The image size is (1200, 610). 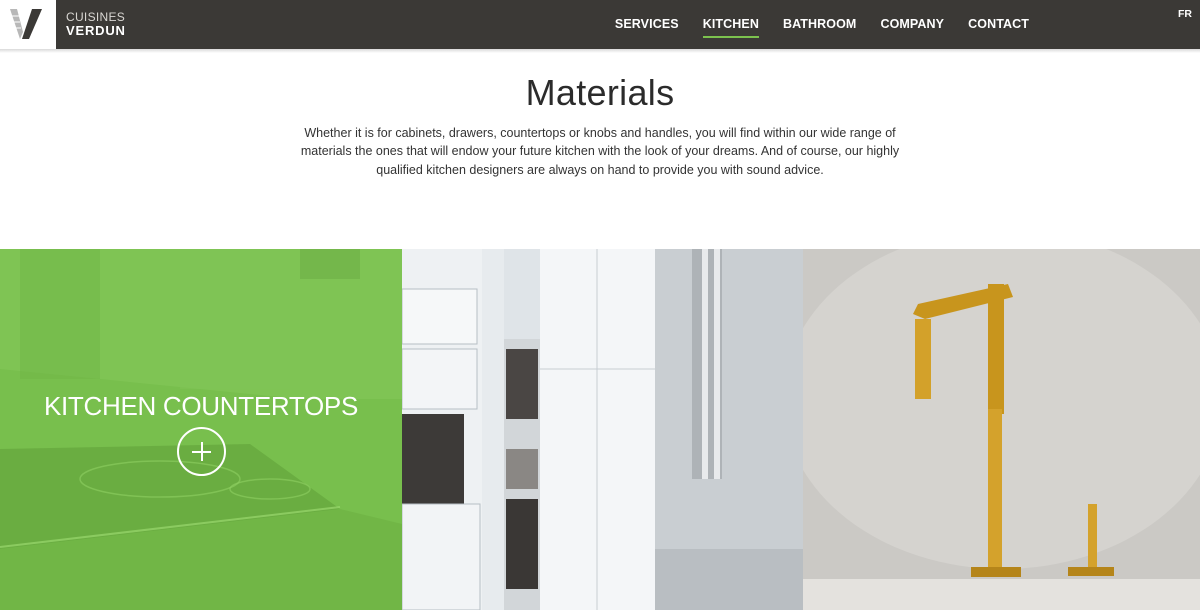 What do you see at coordinates (201, 406) in the screenshot?
I see `tile-label-countertops: KITCHEN COUNTERTOPS` at bounding box center [201, 406].